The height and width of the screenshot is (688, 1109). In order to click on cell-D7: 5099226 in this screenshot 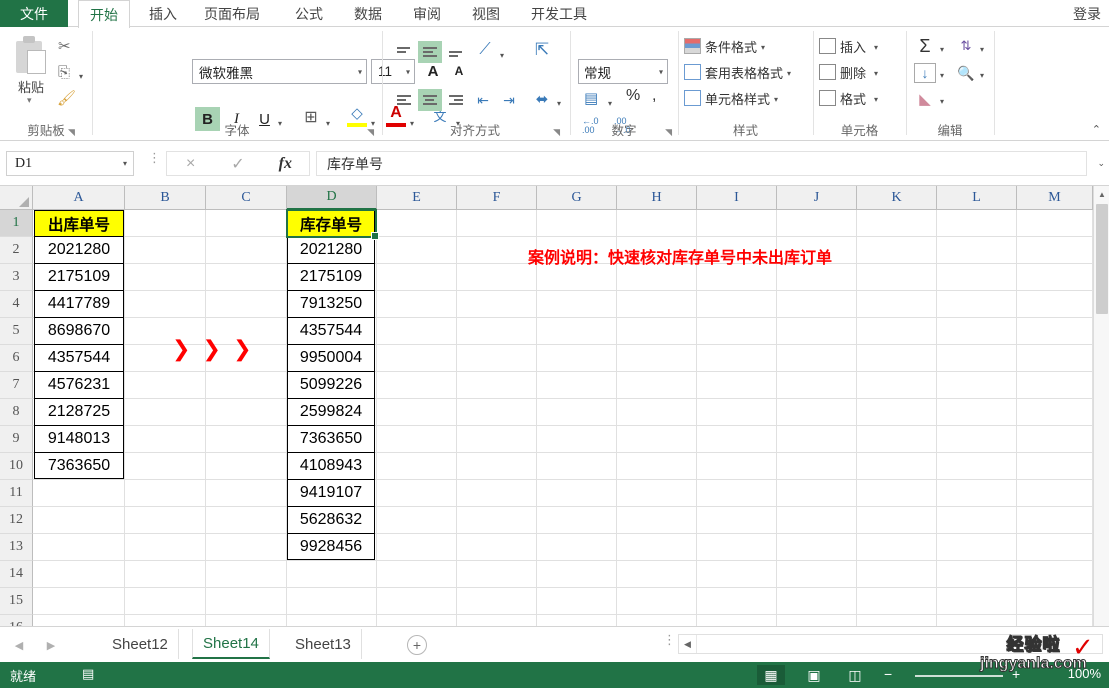, I will do `click(331, 385)`.